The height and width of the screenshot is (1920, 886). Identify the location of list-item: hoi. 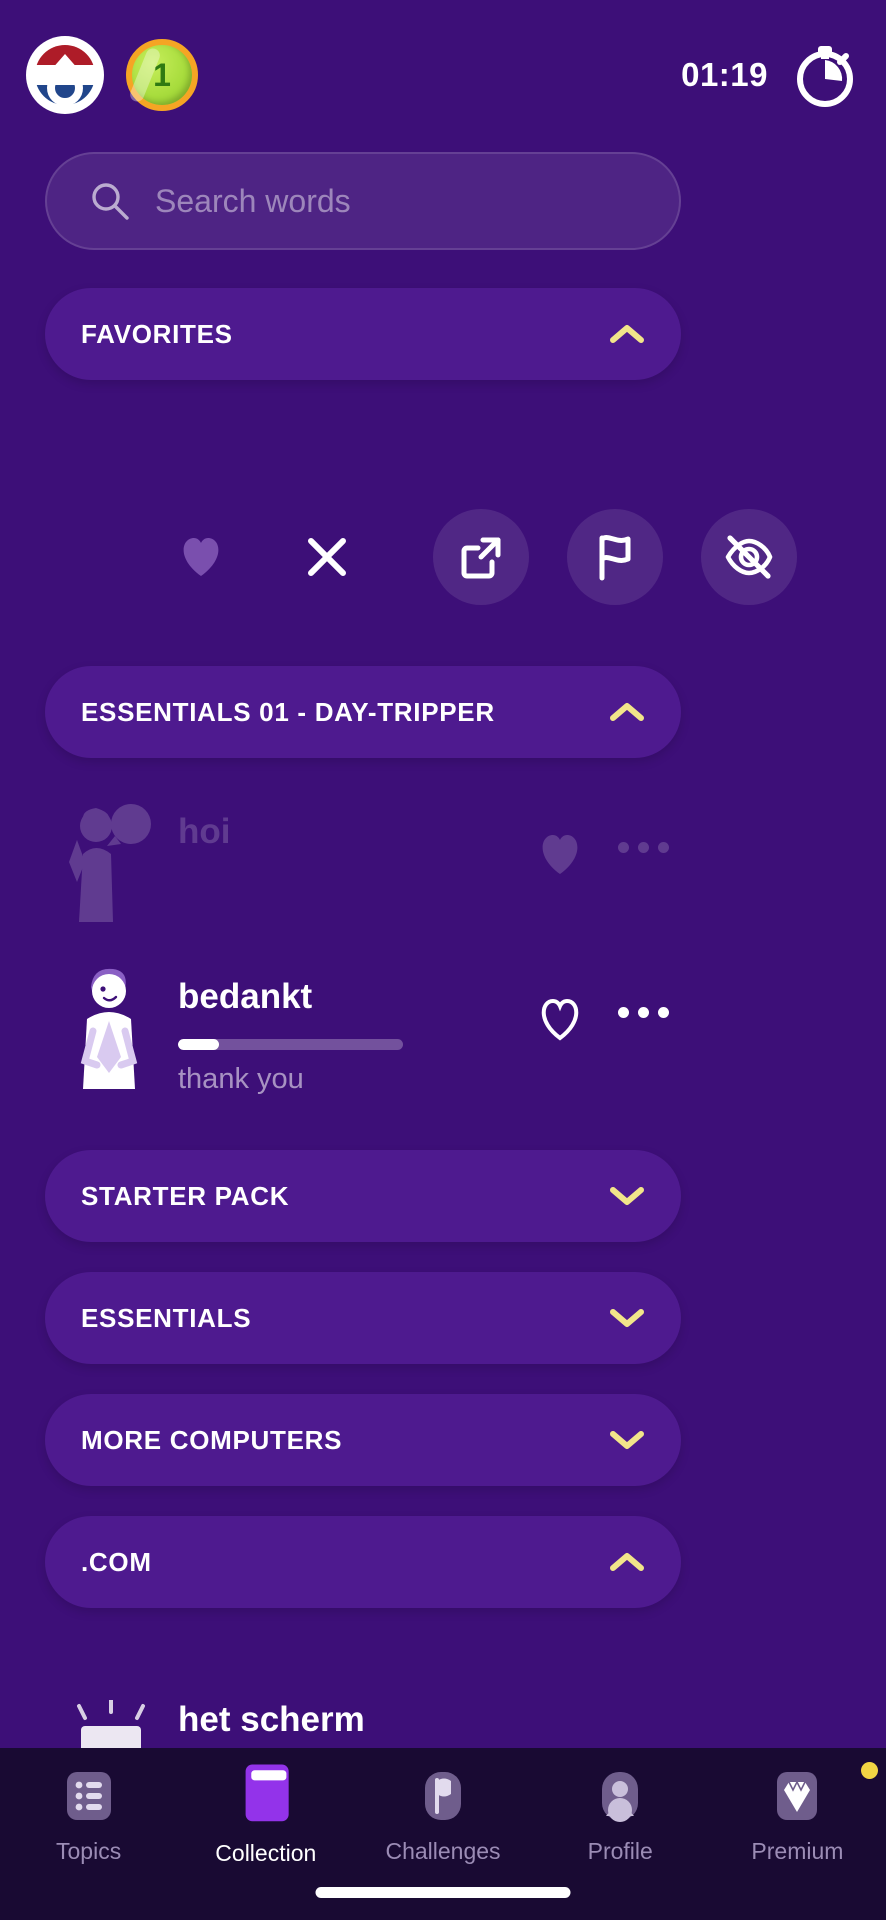
(363, 860).